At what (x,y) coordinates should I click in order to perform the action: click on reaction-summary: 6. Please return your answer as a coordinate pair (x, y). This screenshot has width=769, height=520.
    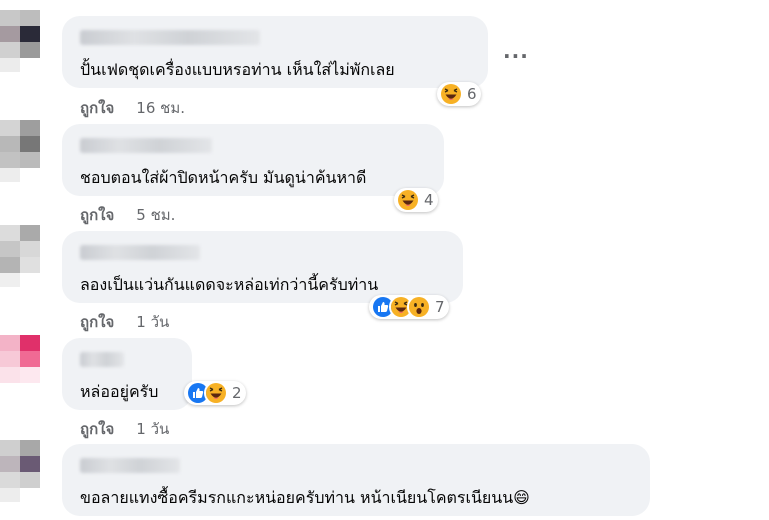
    Looking at the image, I should click on (459, 94).